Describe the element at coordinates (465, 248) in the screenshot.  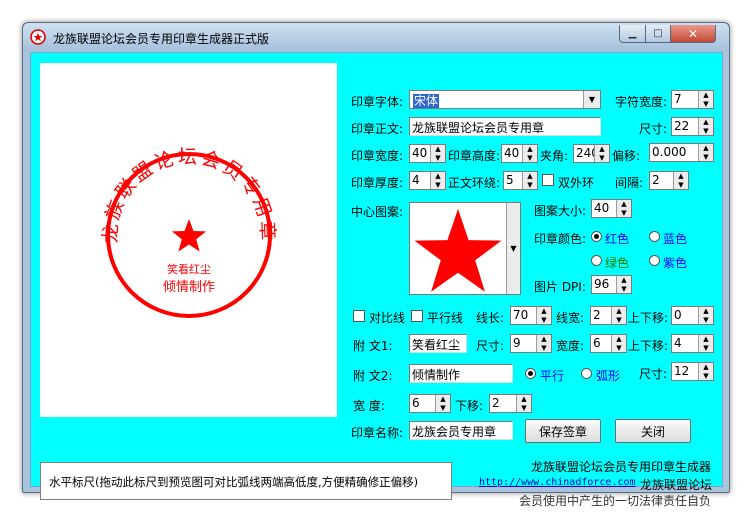
I see `center-image-picker: ▼` at that location.